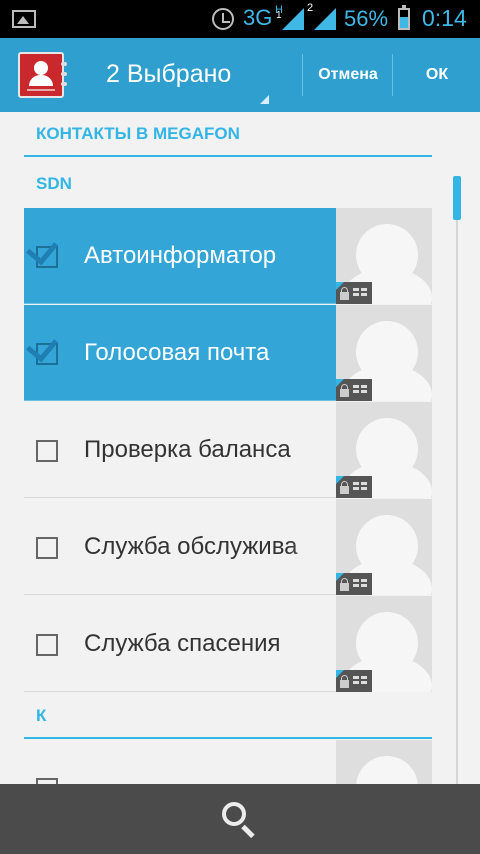 Image resolution: width=480 pixels, height=854 pixels. What do you see at coordinates (138, 133) in the screenshot?
I see `section-header: КОНТАКТЫ В MEGAFON` at bounding box center [138, 133].